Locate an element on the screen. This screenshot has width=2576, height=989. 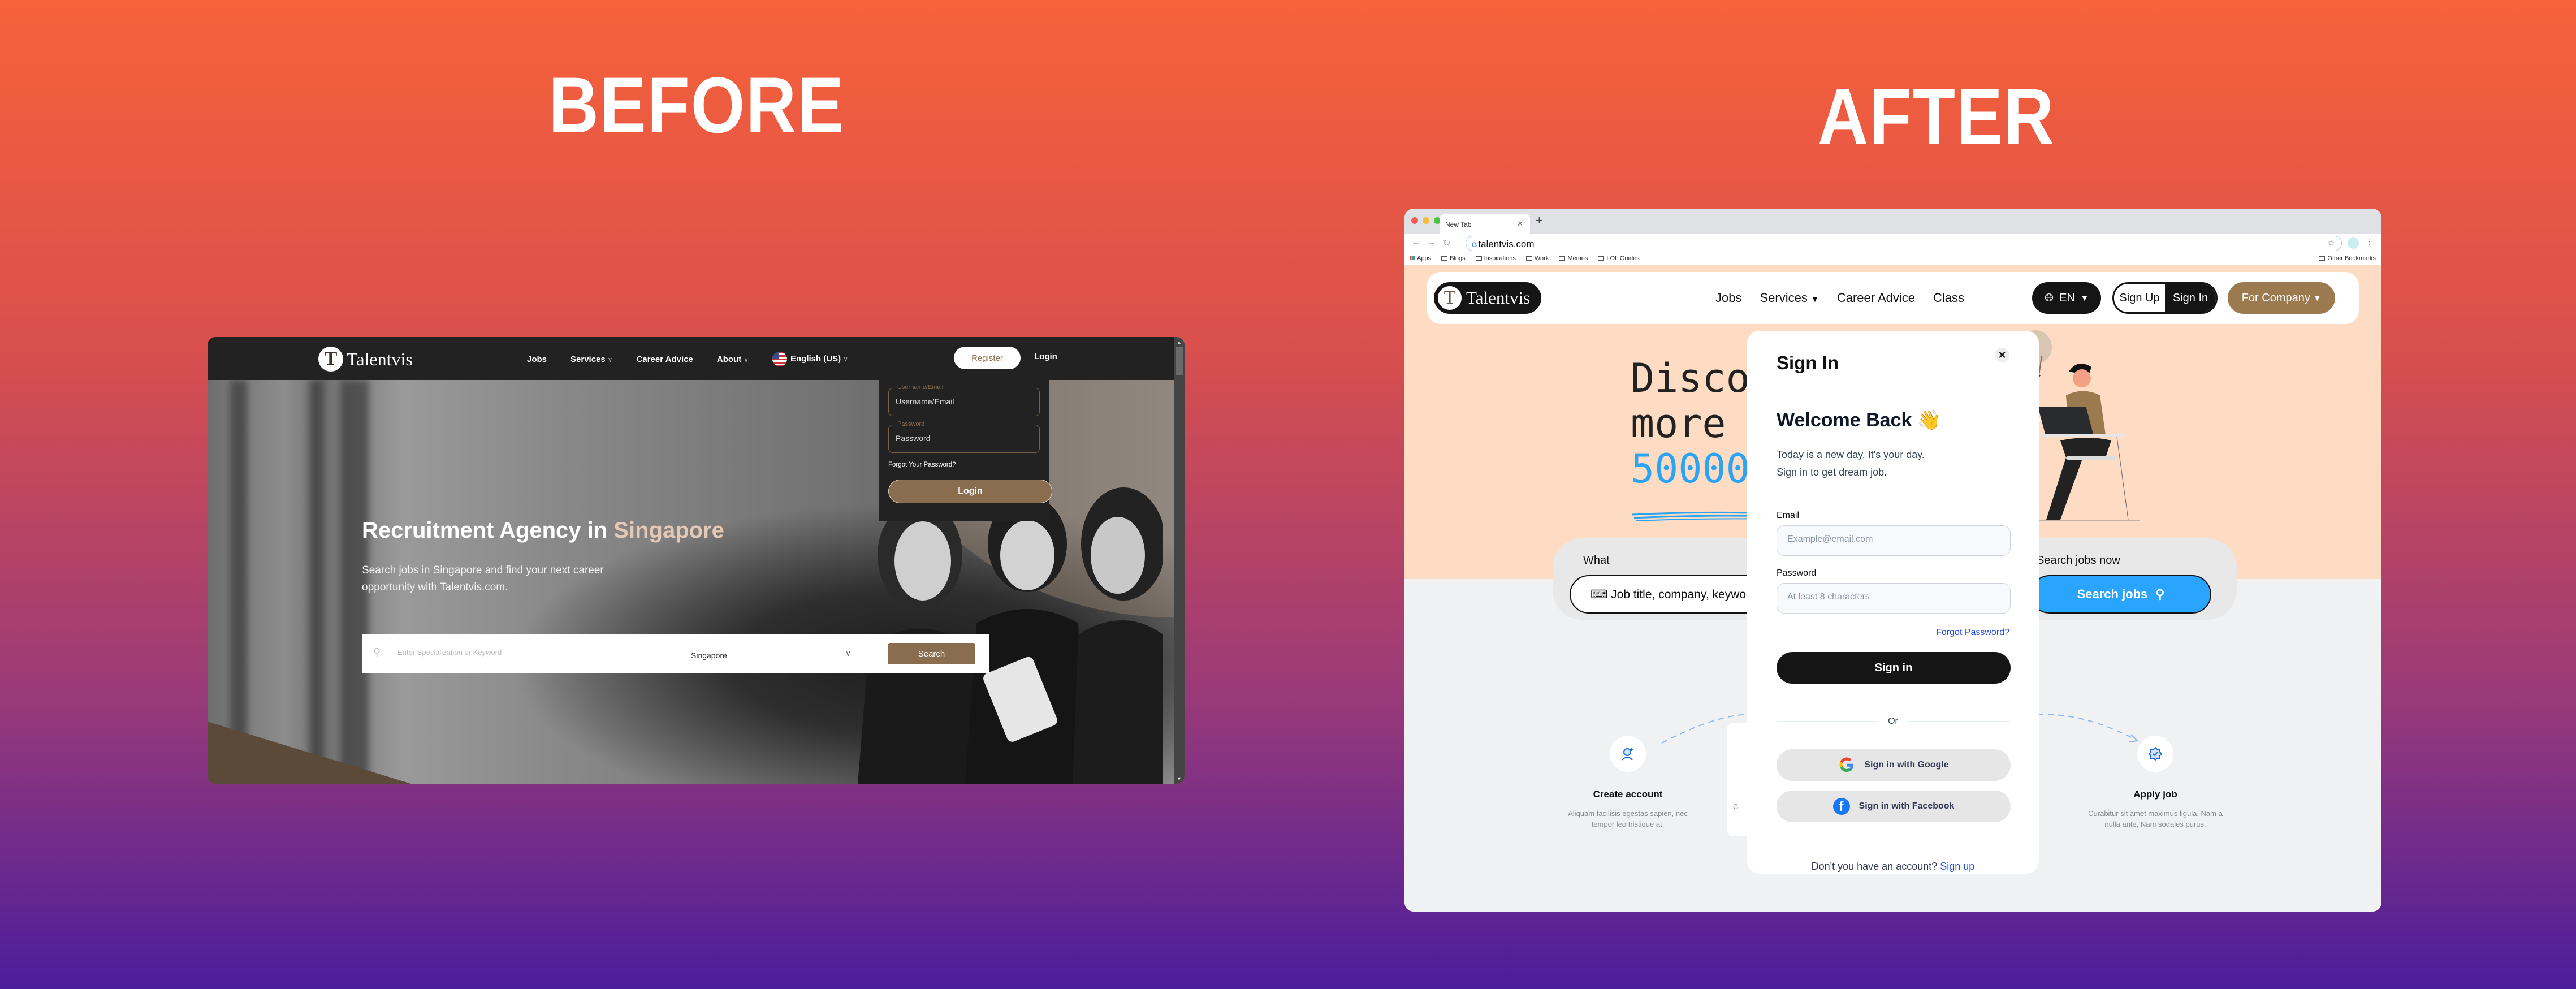
password-field: Password Password is located at coordinates (964, 437).